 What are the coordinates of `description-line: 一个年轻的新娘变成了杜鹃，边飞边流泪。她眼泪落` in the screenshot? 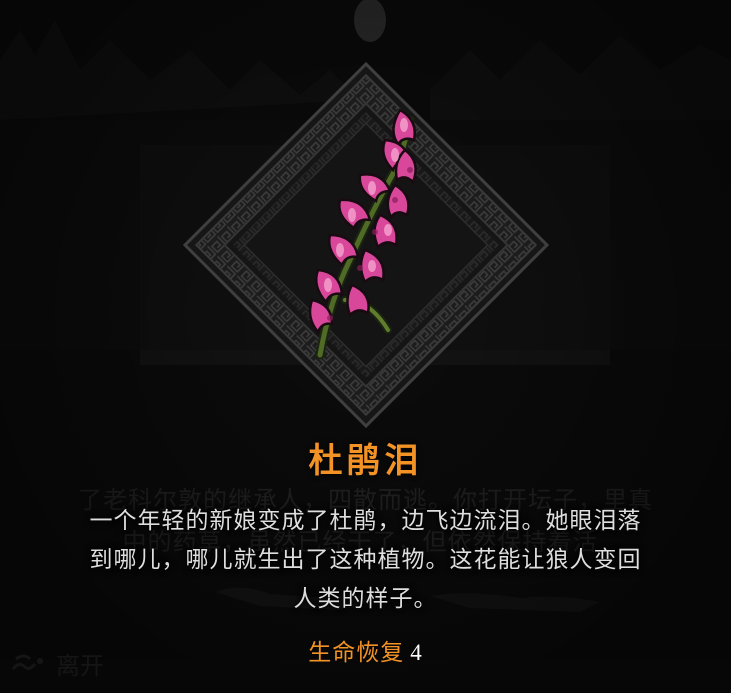 It's located at (365, 521).